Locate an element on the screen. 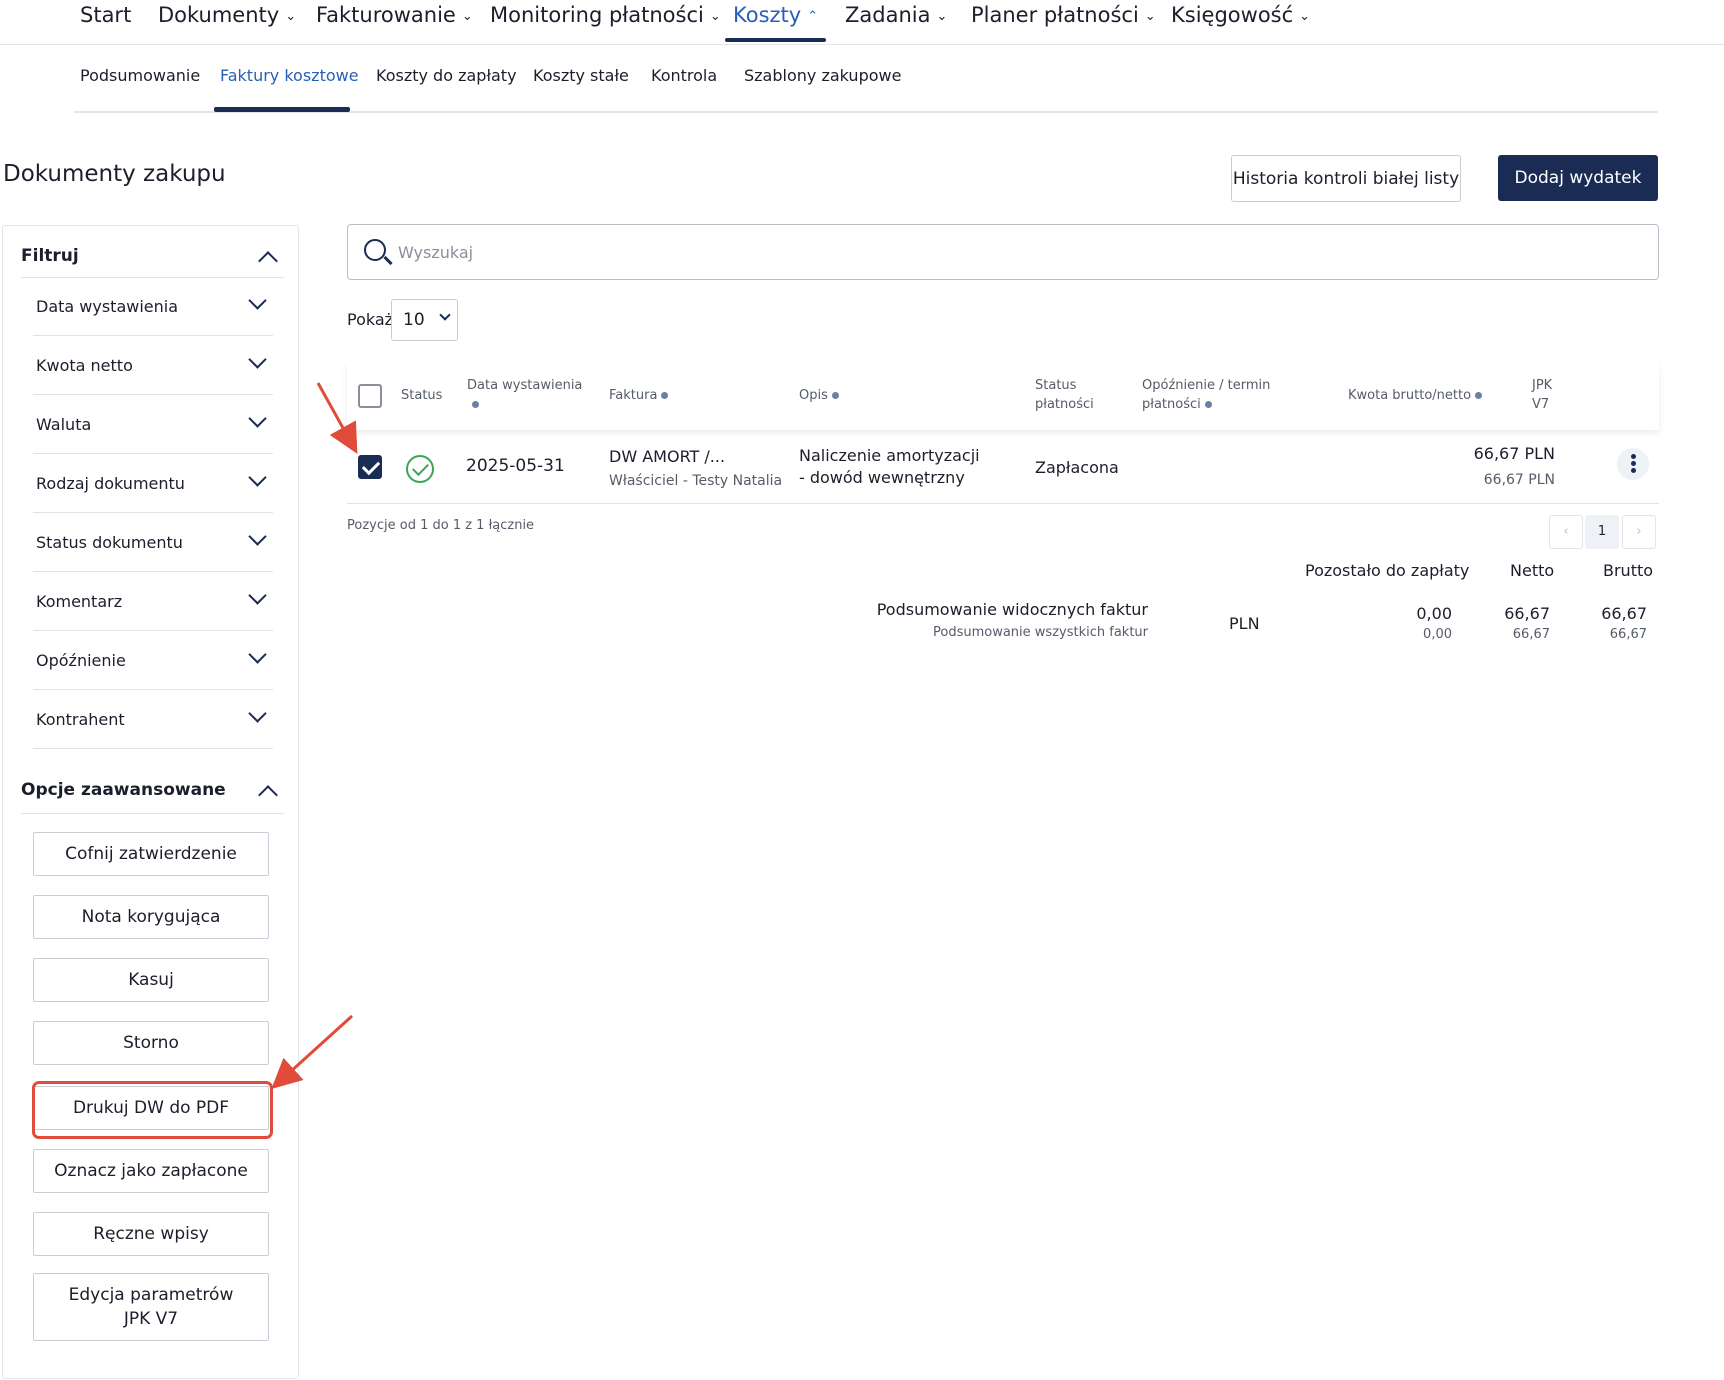 The height and width of the screenshot is (1380, 1724). filter-label: Waluta is located at coordinates (64, 424).